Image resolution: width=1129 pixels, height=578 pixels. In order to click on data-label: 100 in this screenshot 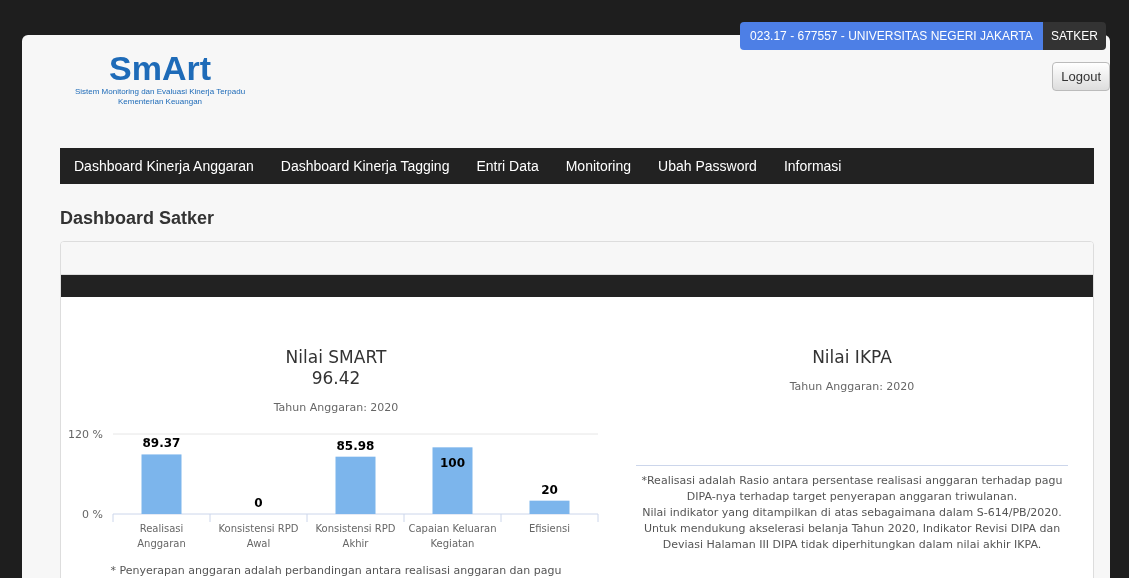, I will do `click(452, 463)`.